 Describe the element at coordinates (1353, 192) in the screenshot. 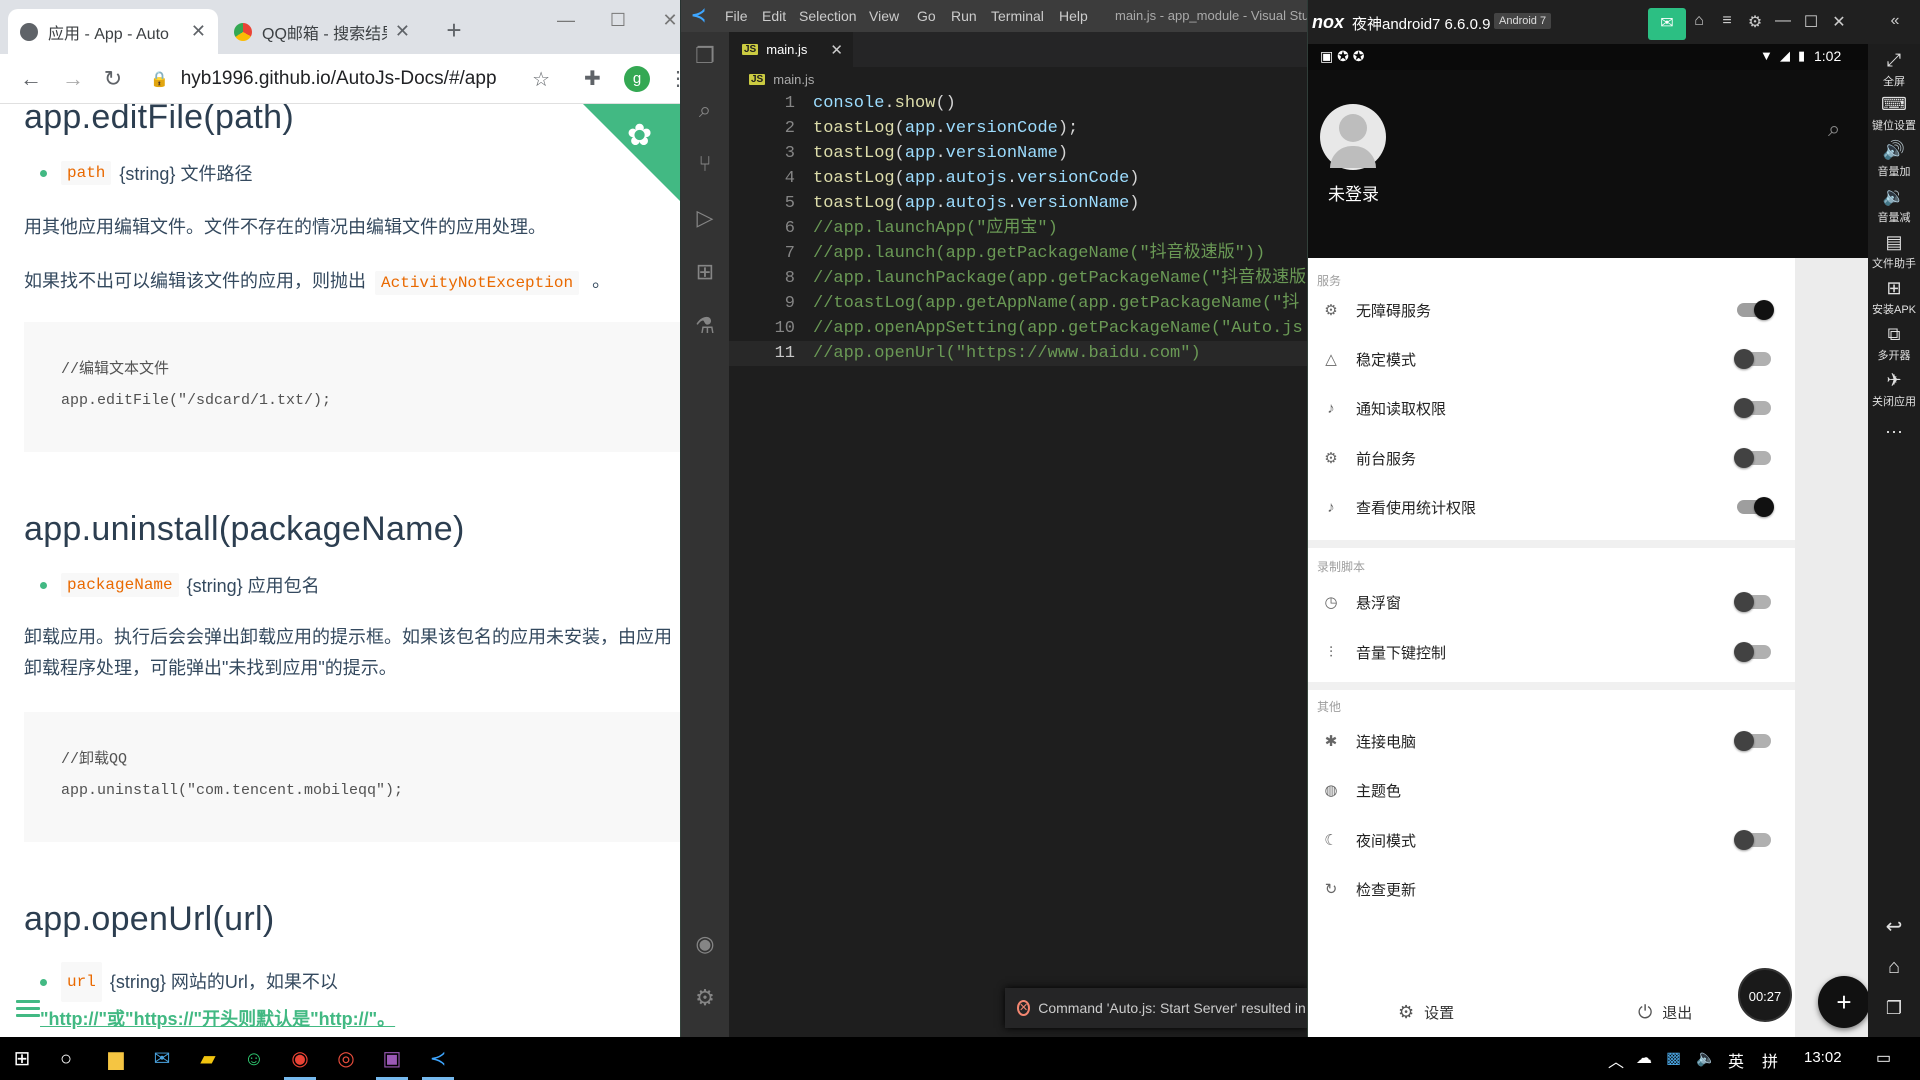

I see `login-status: 未登录` at that location.